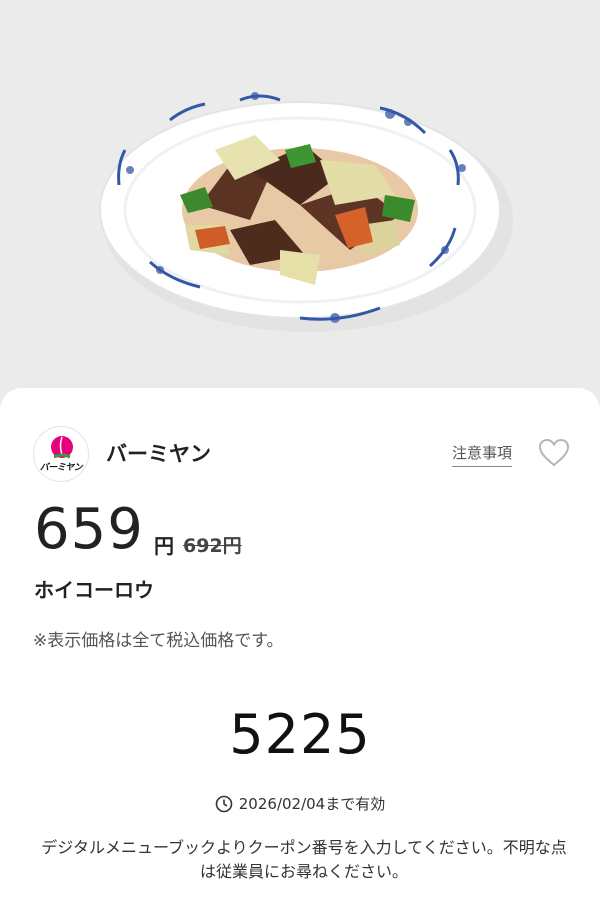 The height and width of the screenshot is (900, 600). Describe the element at coordinates (312, 804) in the screenshot. I see `expiry-text: 2026/02/04まで有効` at that location.